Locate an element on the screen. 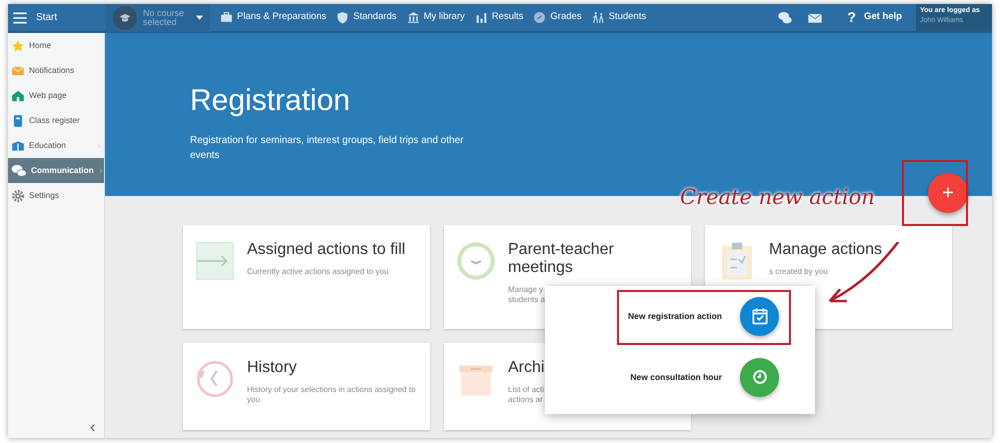 Image resolution: width=1000 pixels, height=443 pixels. page-subtitle: Registration for seminars, interest groups, field trips and other events is located at coordinates (327, 148).